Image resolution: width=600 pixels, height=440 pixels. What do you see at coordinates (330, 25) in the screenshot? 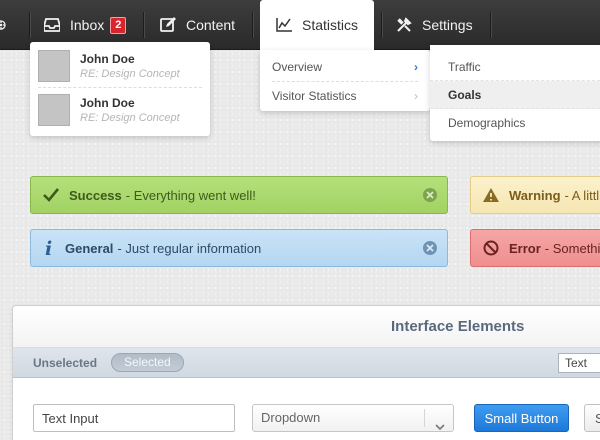
I see `nav-statistics-label: Statistics` at bounding box center [330, 25].